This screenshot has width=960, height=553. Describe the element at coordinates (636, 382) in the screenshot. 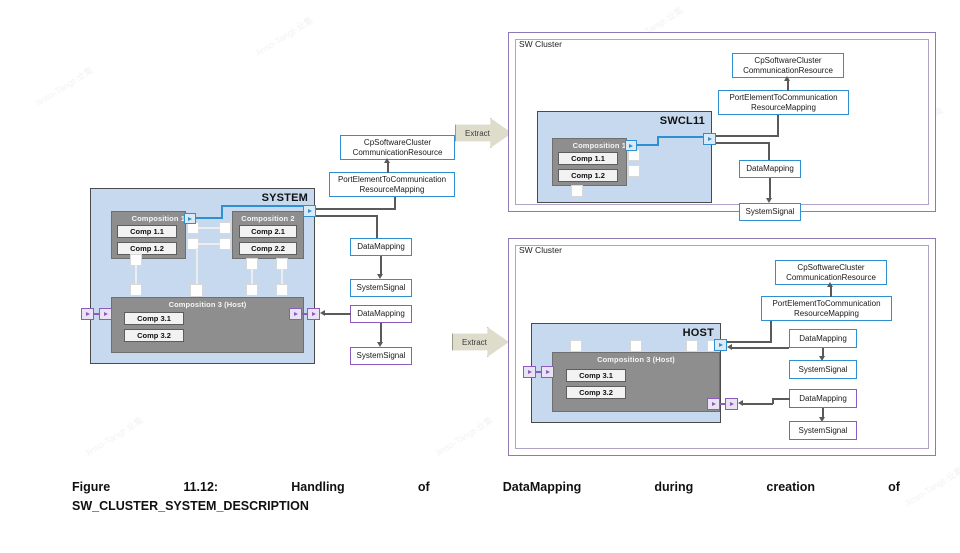

I see `host-composition-3: Composition 3 (Host) Comp 3.1 Comp 3.2` at that location.